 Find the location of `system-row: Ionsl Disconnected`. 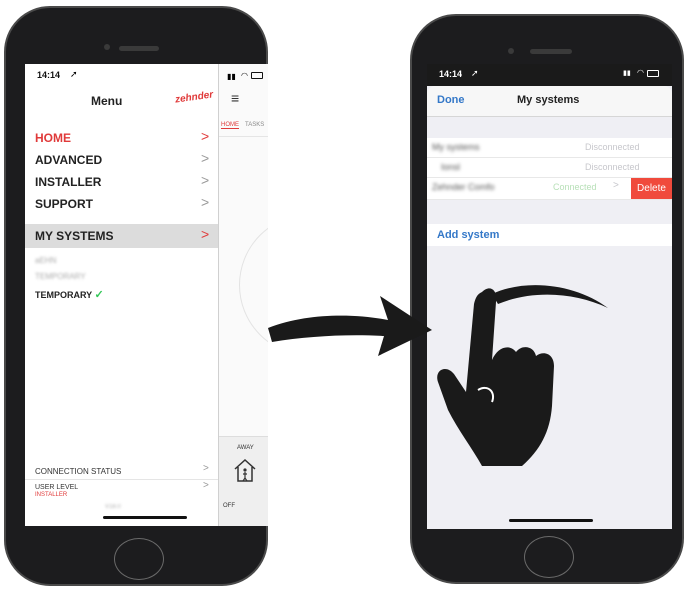

system-row: Ionsl Disconnected is located at coordinates (549, 168).